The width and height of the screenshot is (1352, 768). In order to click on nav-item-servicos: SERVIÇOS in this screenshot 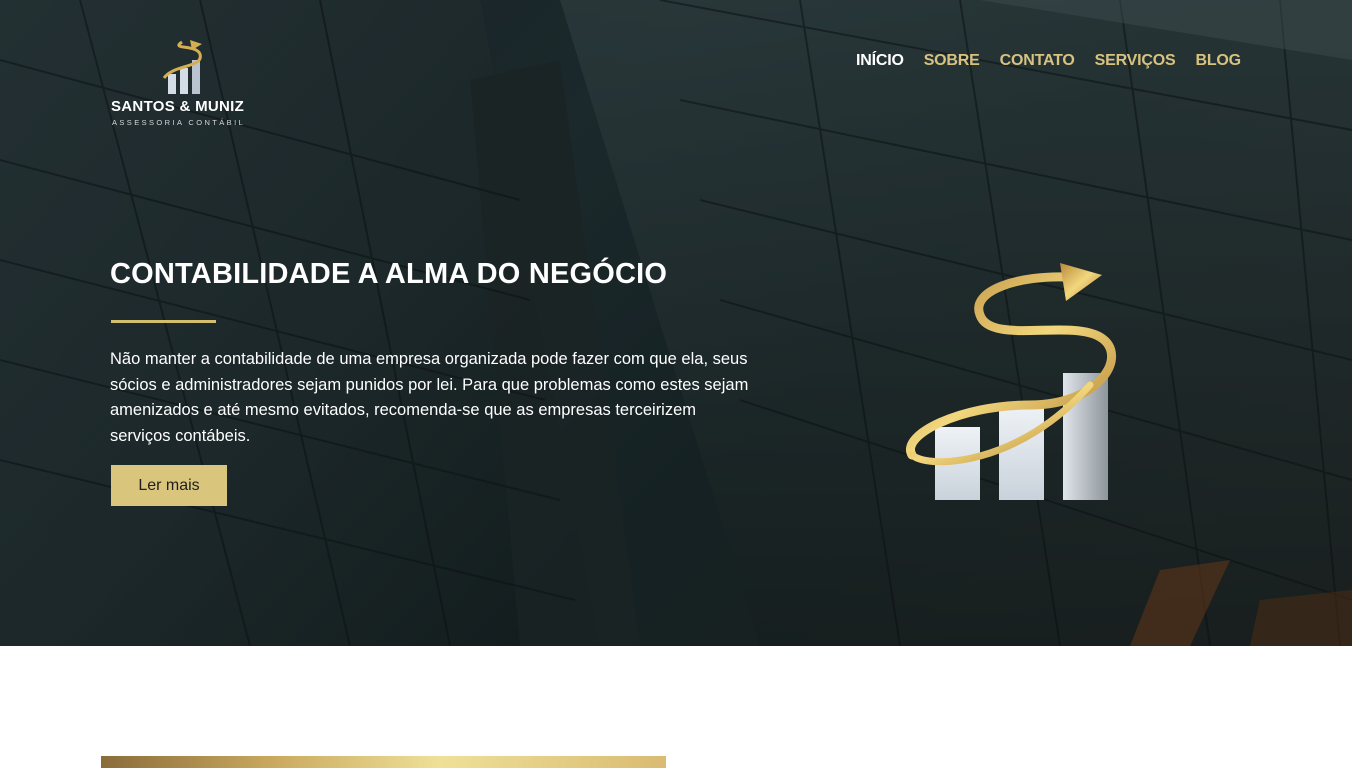, I will do `click(1135, 61)`.